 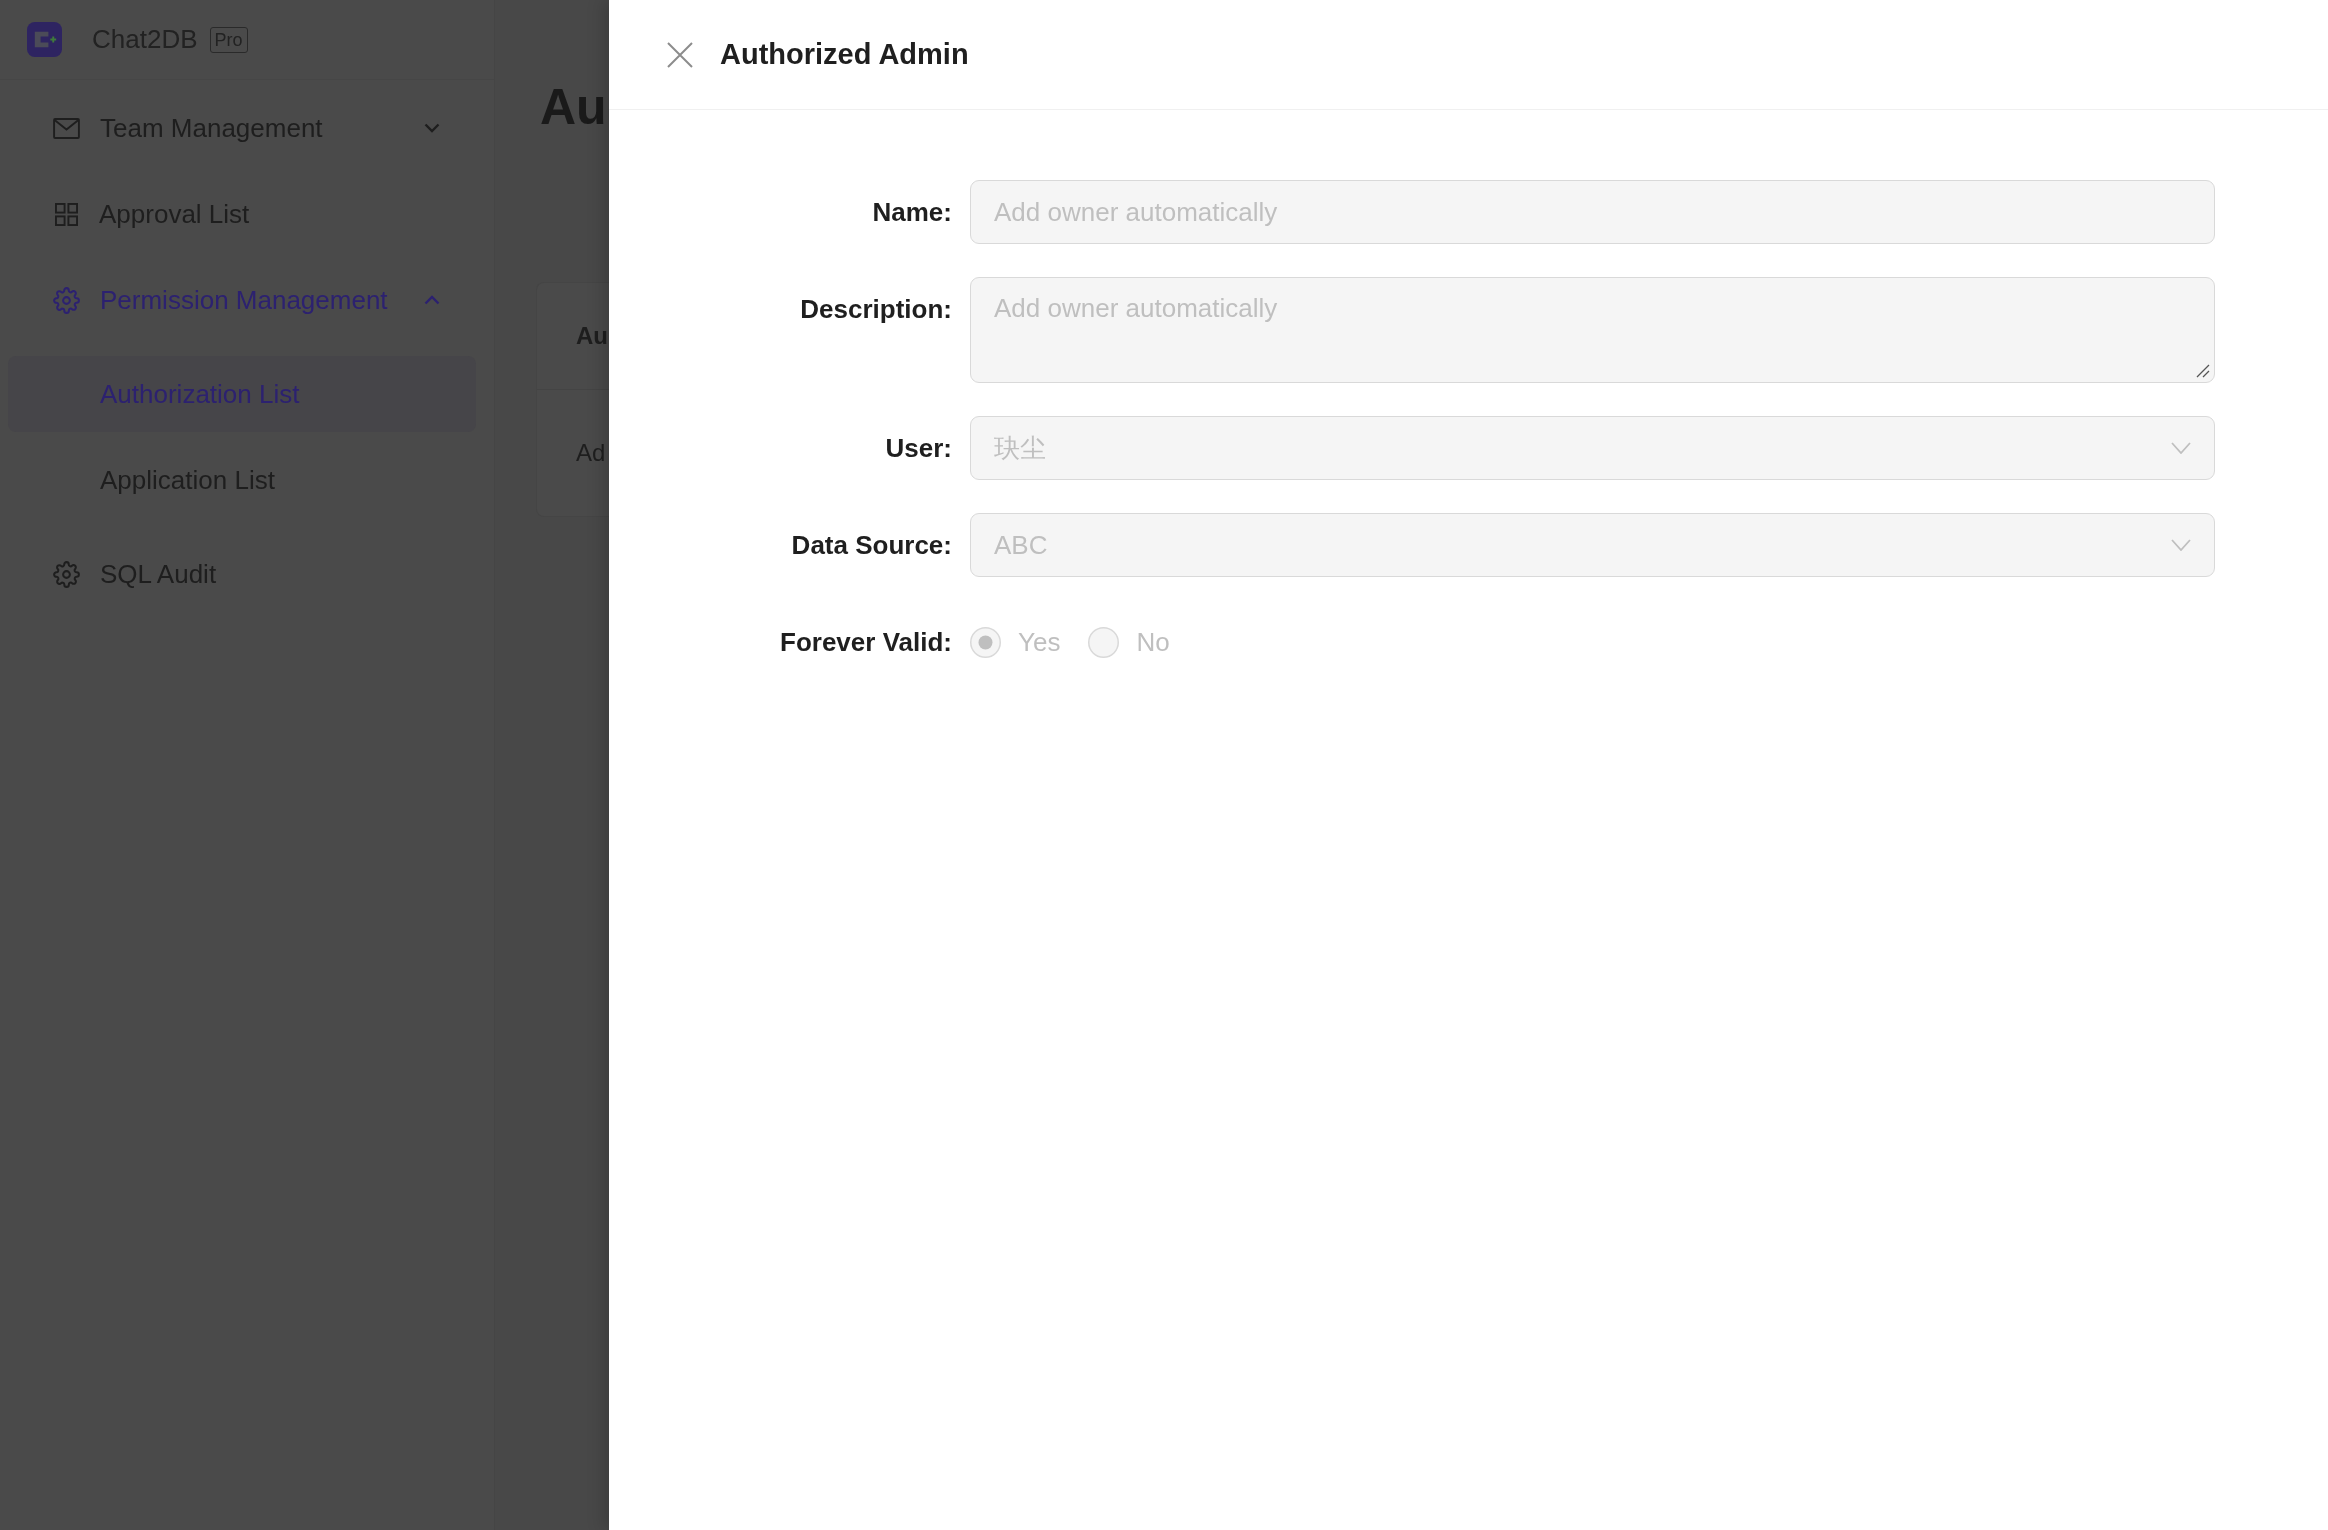 What do you see at coordinates (66, 214) in the screenshot?
I see `grid-icon` at bounding box center [66, 214].